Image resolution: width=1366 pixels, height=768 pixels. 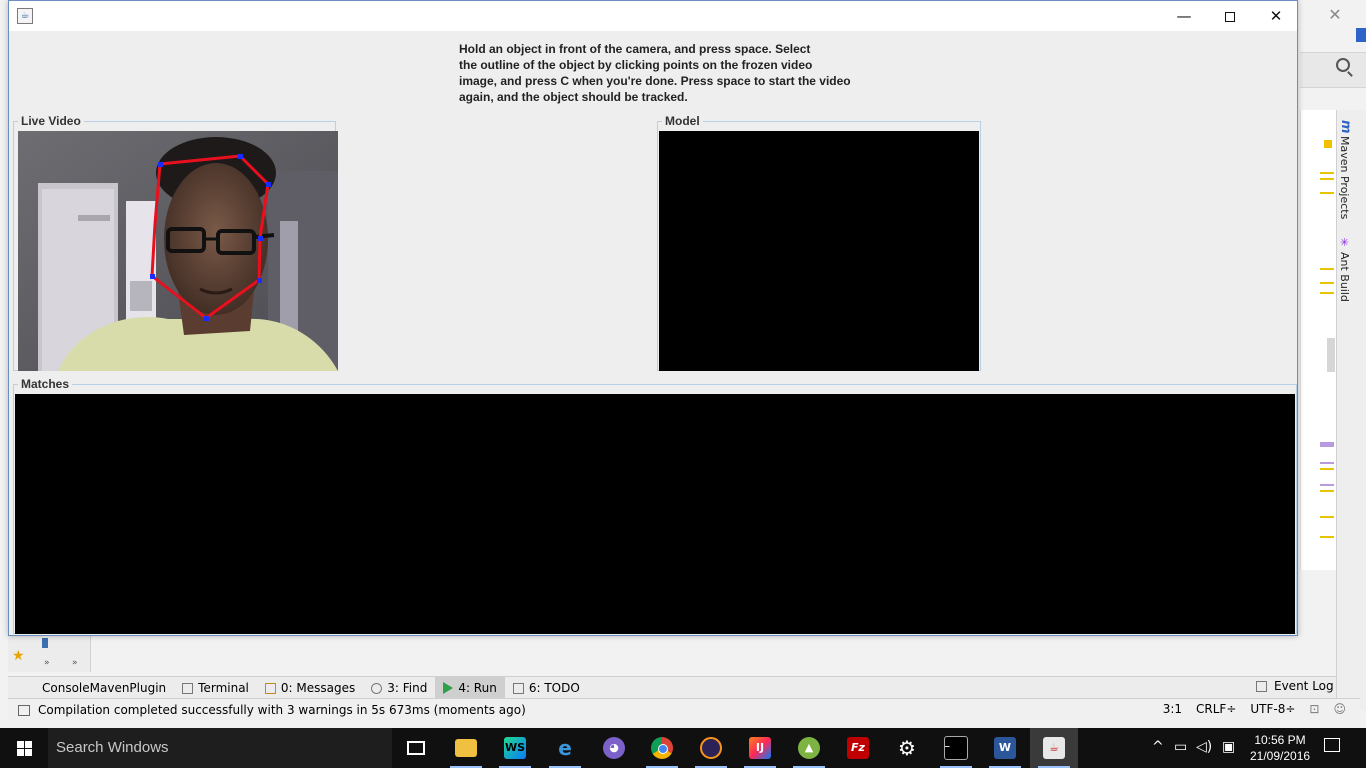 What do you see at coordinates (1280, 756) in the screenshot?
I see `clock-date: 21/09/2016` at bounding box center [1280, 756].